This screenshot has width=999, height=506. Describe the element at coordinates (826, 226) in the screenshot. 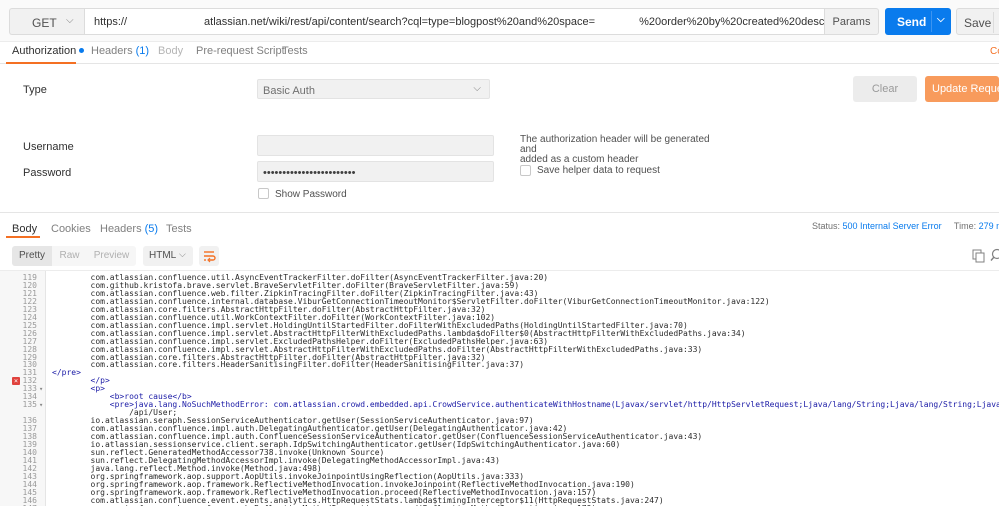

I see `status-label: Status:` at that location.